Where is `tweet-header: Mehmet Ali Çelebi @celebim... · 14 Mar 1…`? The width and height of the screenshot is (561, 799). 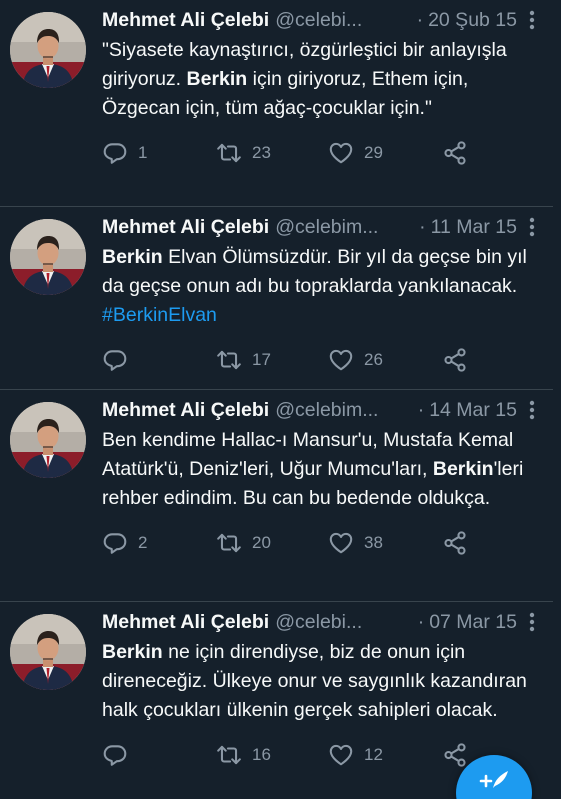 tweet-header: Mehmet Ali Çelebi @celebim... · 14 Mar 1… is located at coordinates (322, 410).